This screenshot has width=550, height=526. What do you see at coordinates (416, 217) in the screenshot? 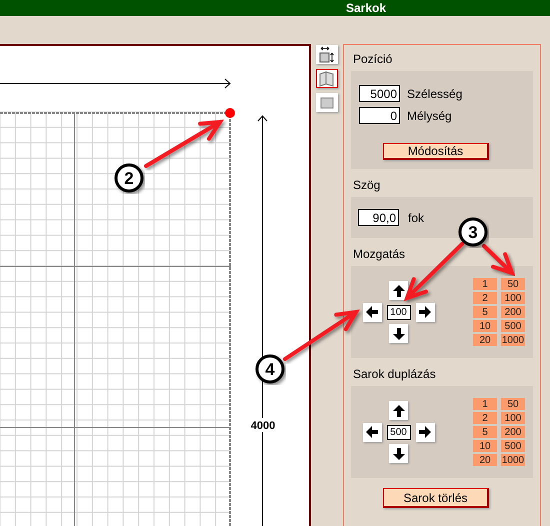
I see `unit-label: fok` at bounding box center [416, 217].